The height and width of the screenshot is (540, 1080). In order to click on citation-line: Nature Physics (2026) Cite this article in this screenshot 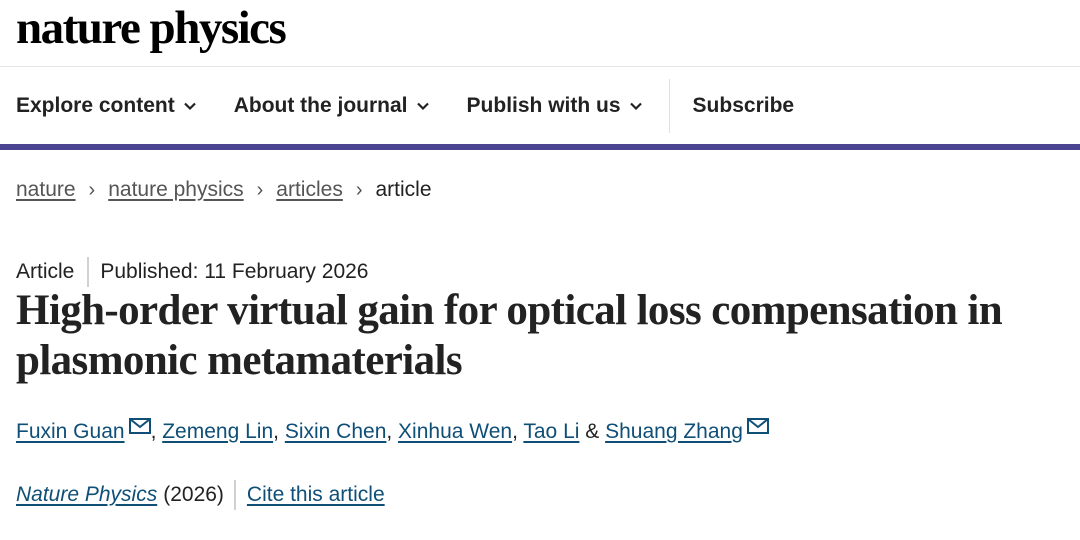, I will do `click(200, 495)`.